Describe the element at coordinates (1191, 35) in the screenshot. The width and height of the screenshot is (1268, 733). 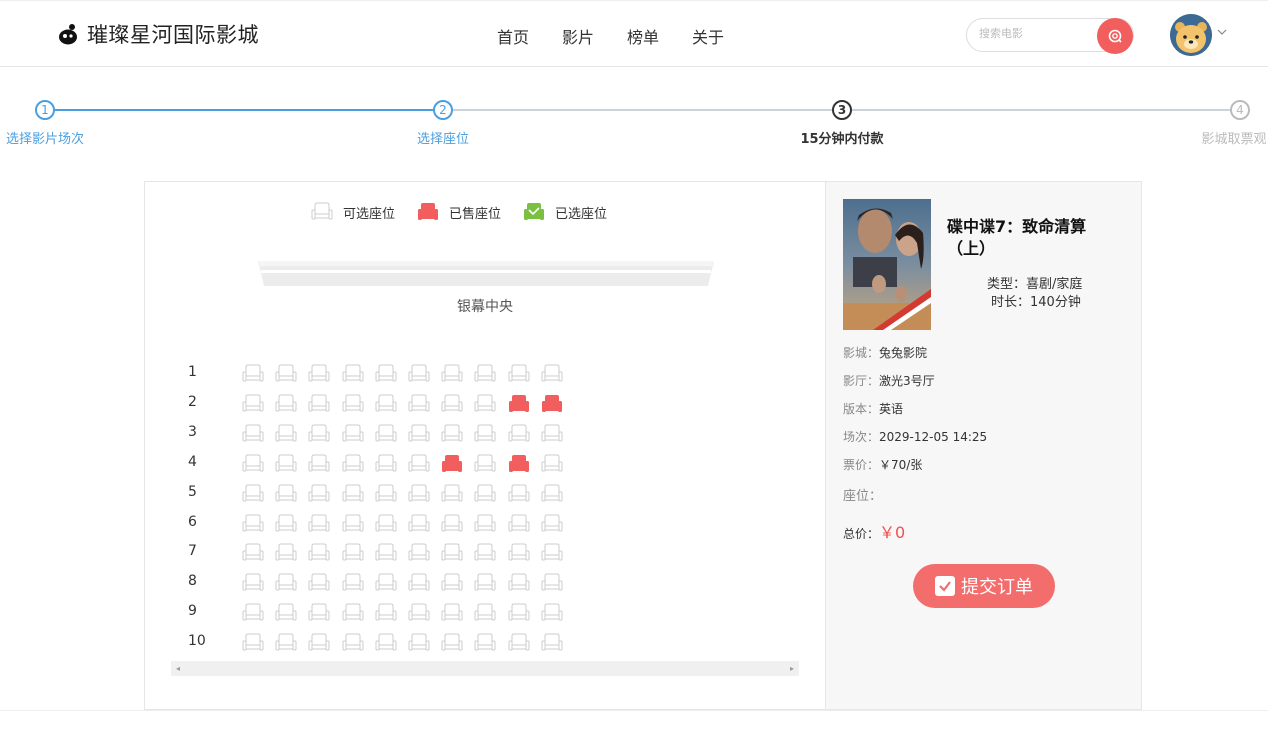
I see `user-avatar` at that location.